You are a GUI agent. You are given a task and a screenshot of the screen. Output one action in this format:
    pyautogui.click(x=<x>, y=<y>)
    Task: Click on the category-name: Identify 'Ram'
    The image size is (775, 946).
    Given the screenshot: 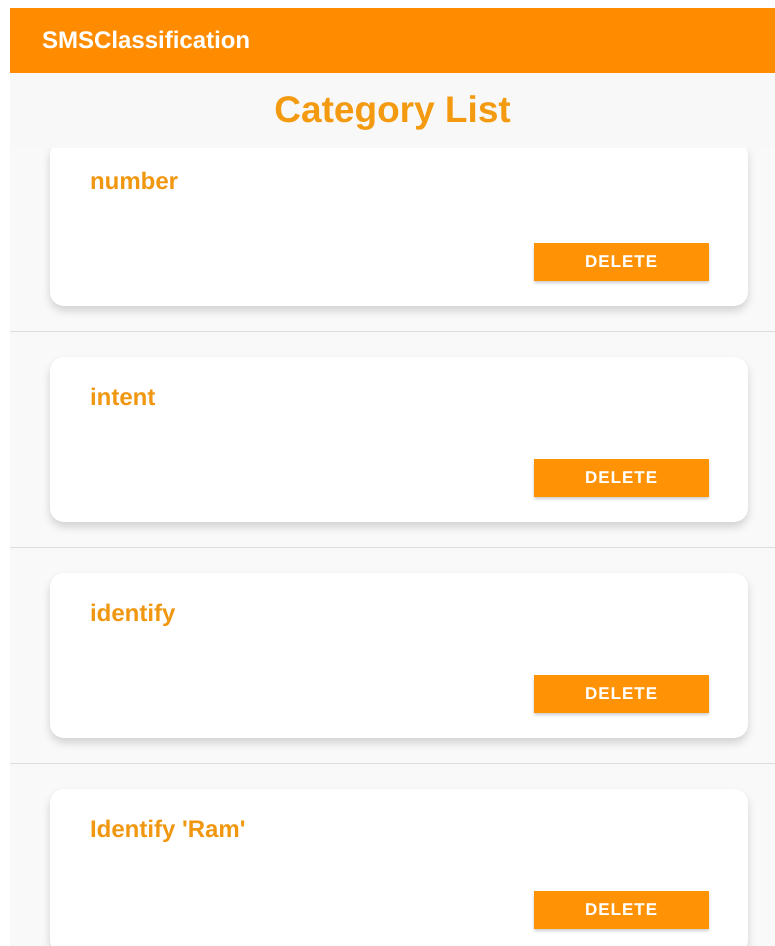 What is the action you would take?
    pyautogui.click(x=168, y=829)
    